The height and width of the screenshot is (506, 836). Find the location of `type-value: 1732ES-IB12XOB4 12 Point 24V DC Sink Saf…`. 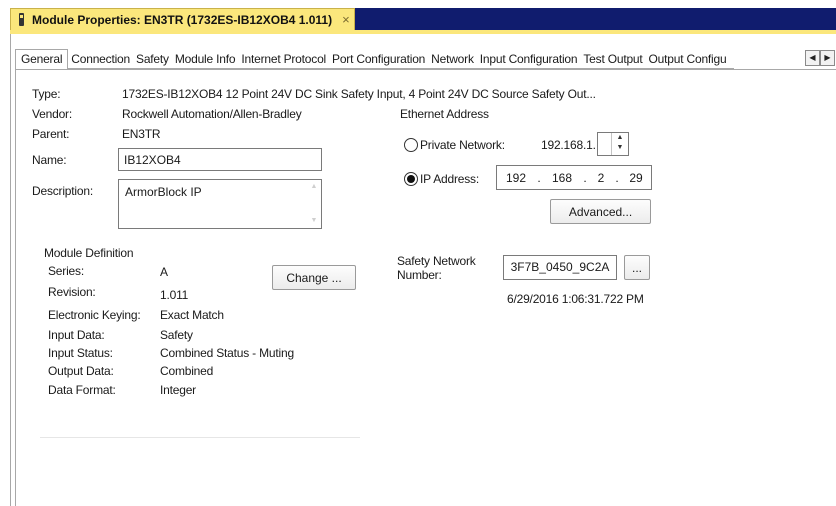

type-value: 1732ES-IB12XOB4 12 Point 24V DC Sink Saf… is located at coordinates (359, 94).